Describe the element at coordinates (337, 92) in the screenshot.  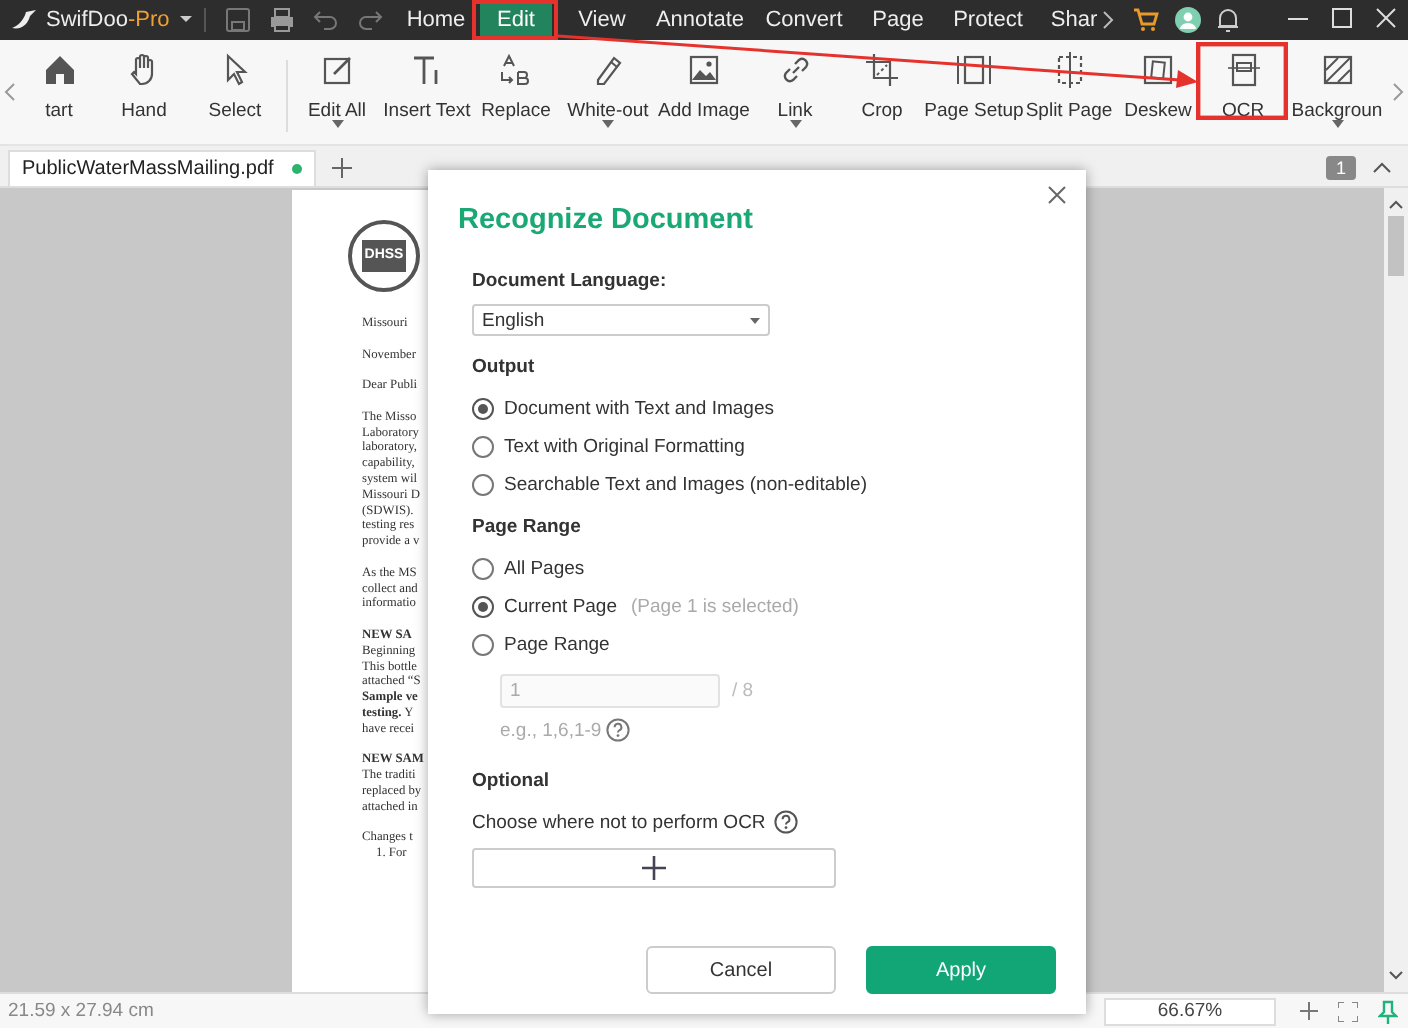
I see `toolbar-button: Edit All` at that location.